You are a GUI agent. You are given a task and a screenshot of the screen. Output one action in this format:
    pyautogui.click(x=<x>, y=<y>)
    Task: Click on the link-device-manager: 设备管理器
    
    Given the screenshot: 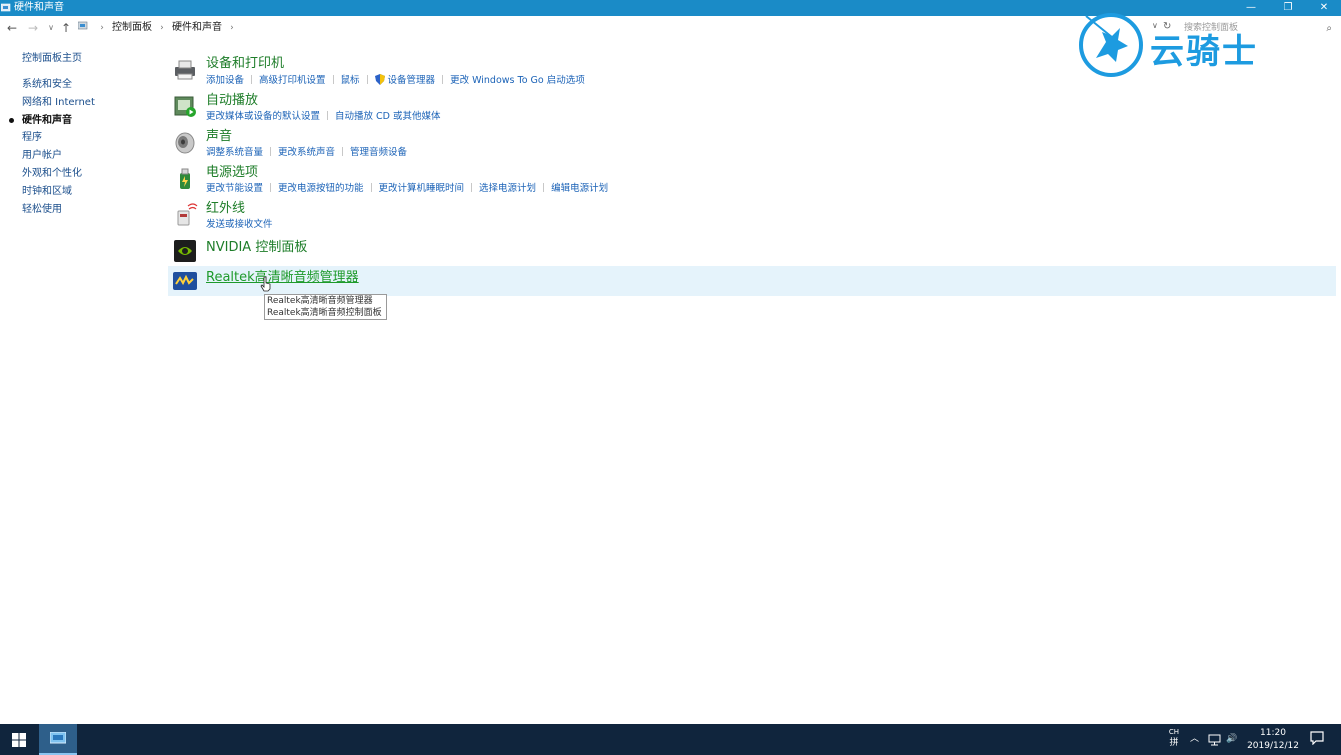 What is the action you would take?
    pyautogui.click(x=412, y=81)
    